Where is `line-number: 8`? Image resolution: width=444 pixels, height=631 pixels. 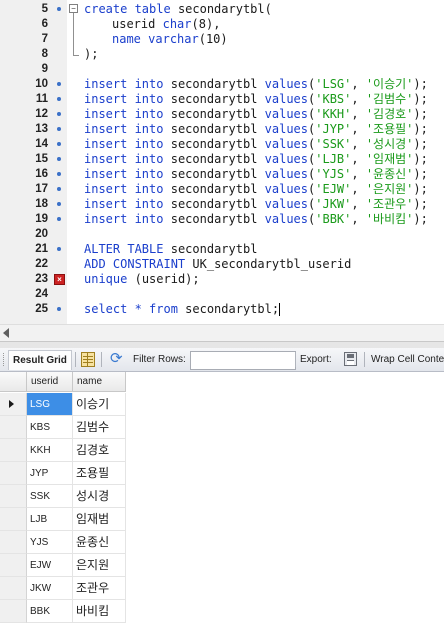 line-number: 8 is located at coordinates (44, 54).